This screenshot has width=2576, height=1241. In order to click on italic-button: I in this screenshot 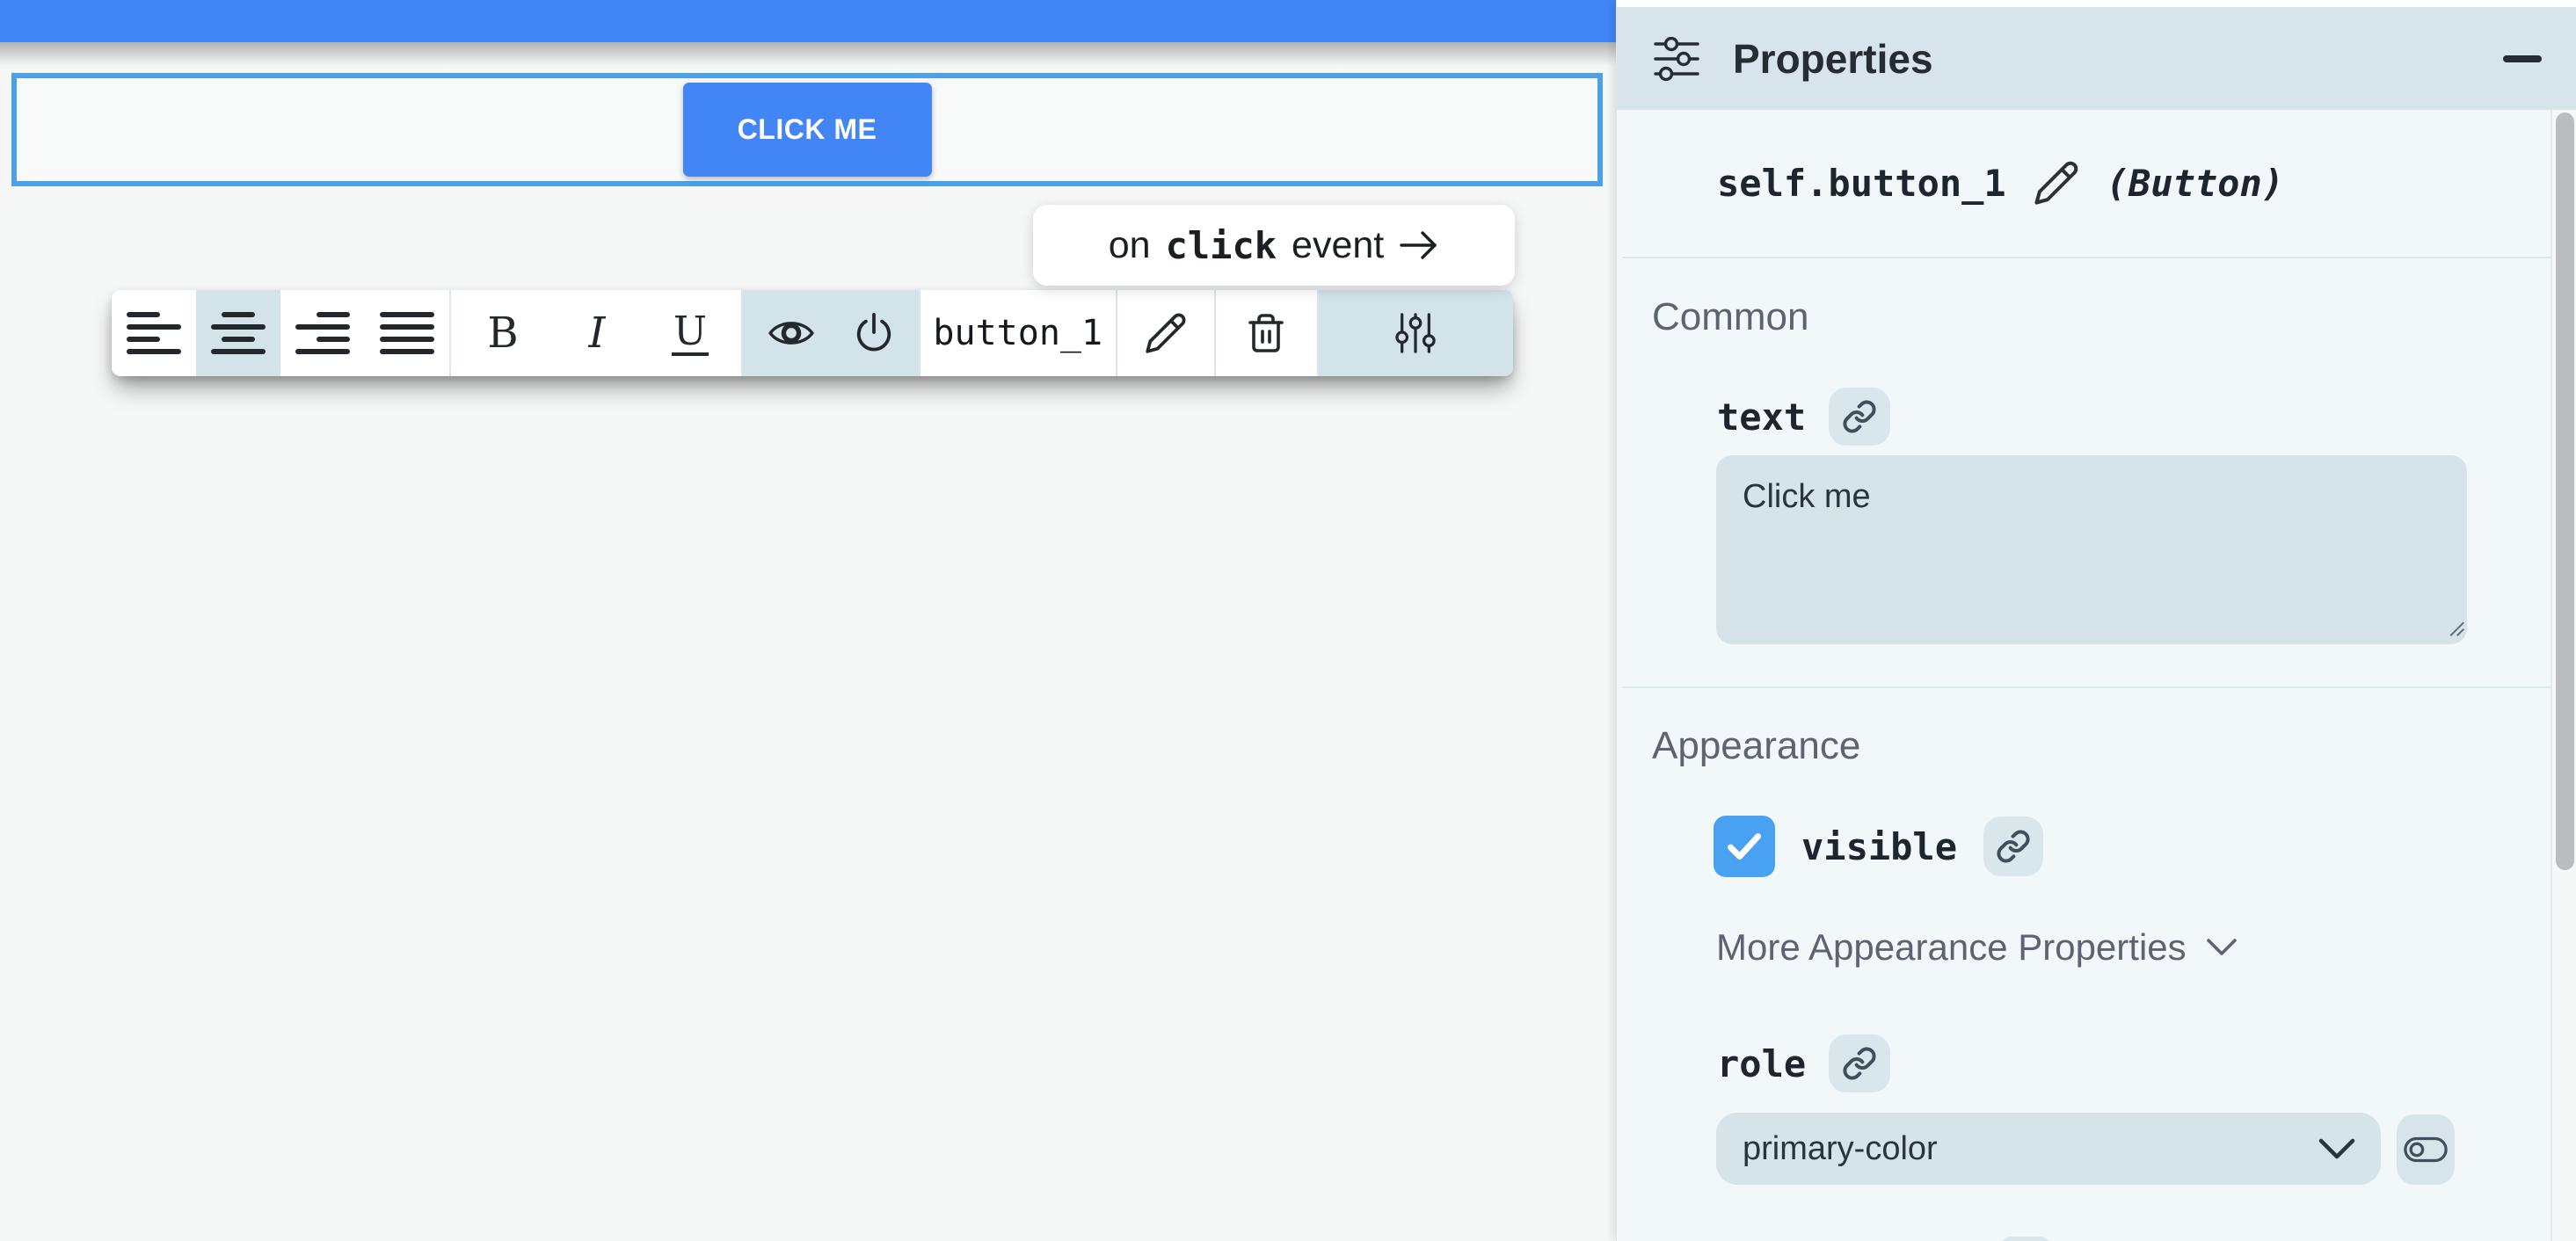, I will do `click(597, 333)`.